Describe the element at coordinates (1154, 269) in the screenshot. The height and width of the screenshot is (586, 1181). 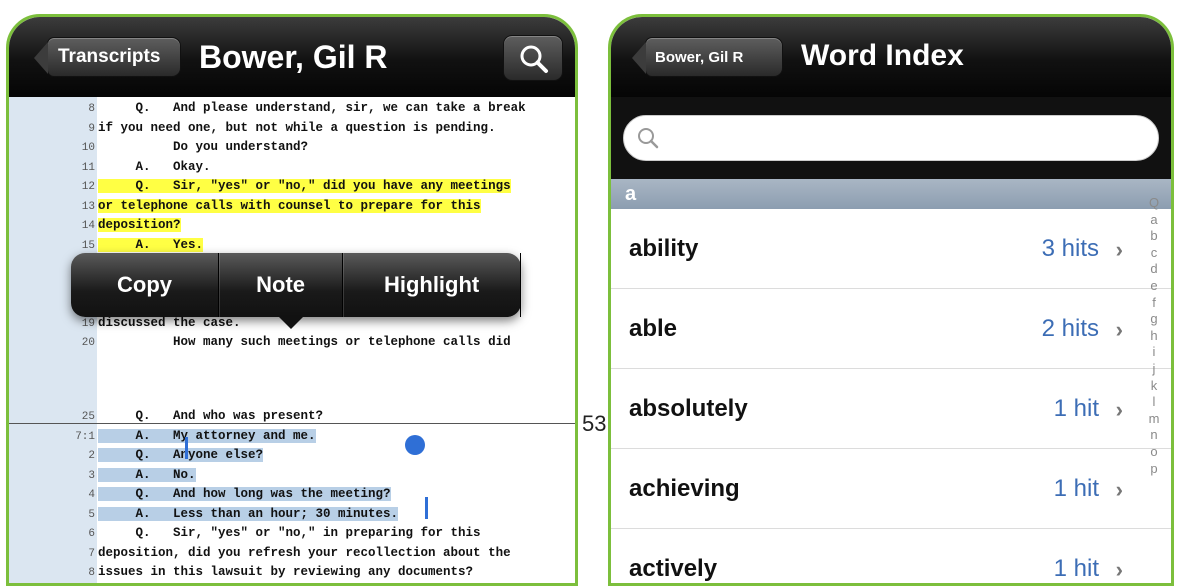
I see `index-letter: d` at that location.